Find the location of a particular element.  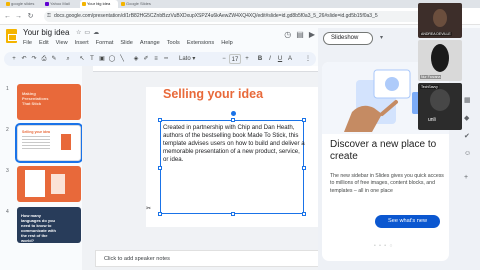

slideshow-button: Slideshow ▾ is located at coordinates (353, 38).